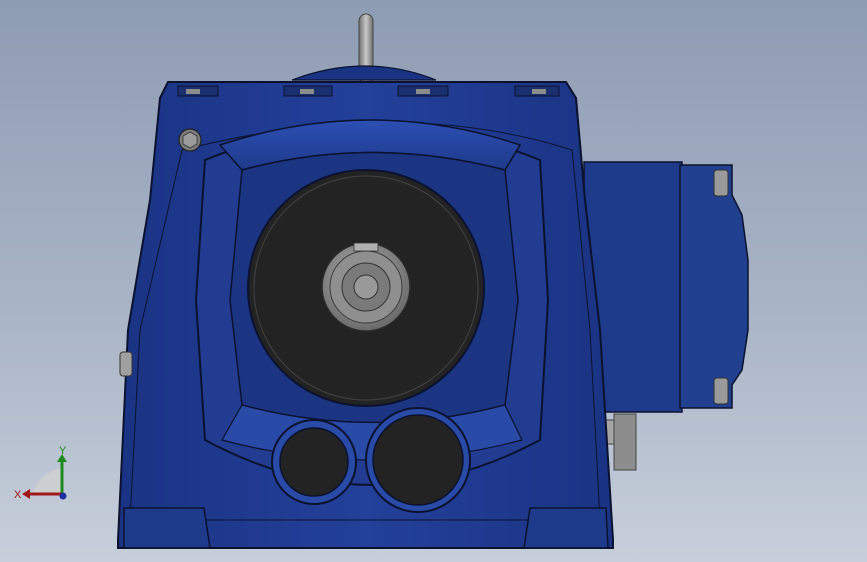 Image resolution: width=867 pixels, height=562 pixels. What do you see at coordinates (126, 364) in the screenshot?
I see `side-bolt-left` at bounding box center [126, 364].